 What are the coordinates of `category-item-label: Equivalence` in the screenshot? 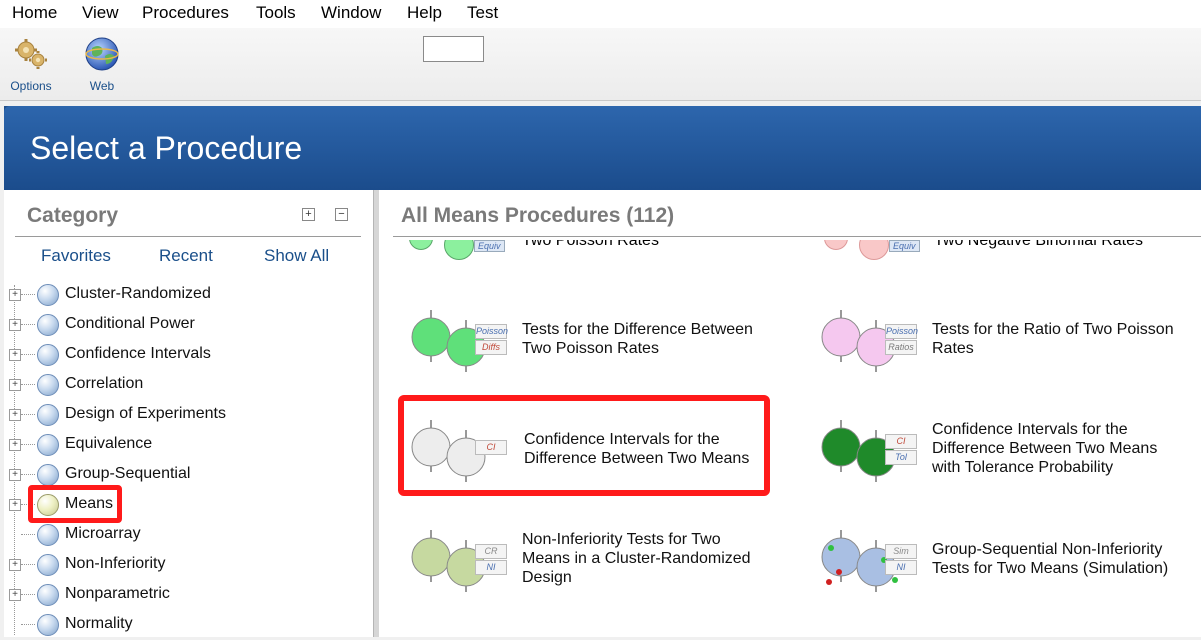 It's located at (109, 443).